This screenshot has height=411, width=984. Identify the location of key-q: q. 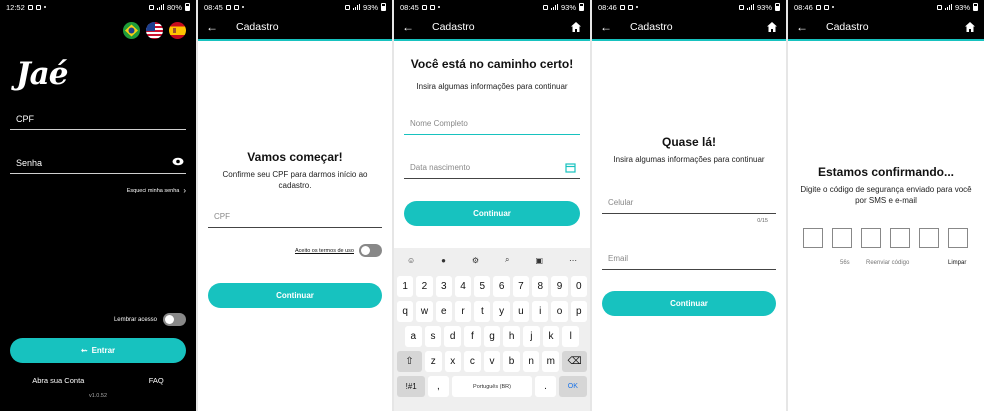
(405, 311).